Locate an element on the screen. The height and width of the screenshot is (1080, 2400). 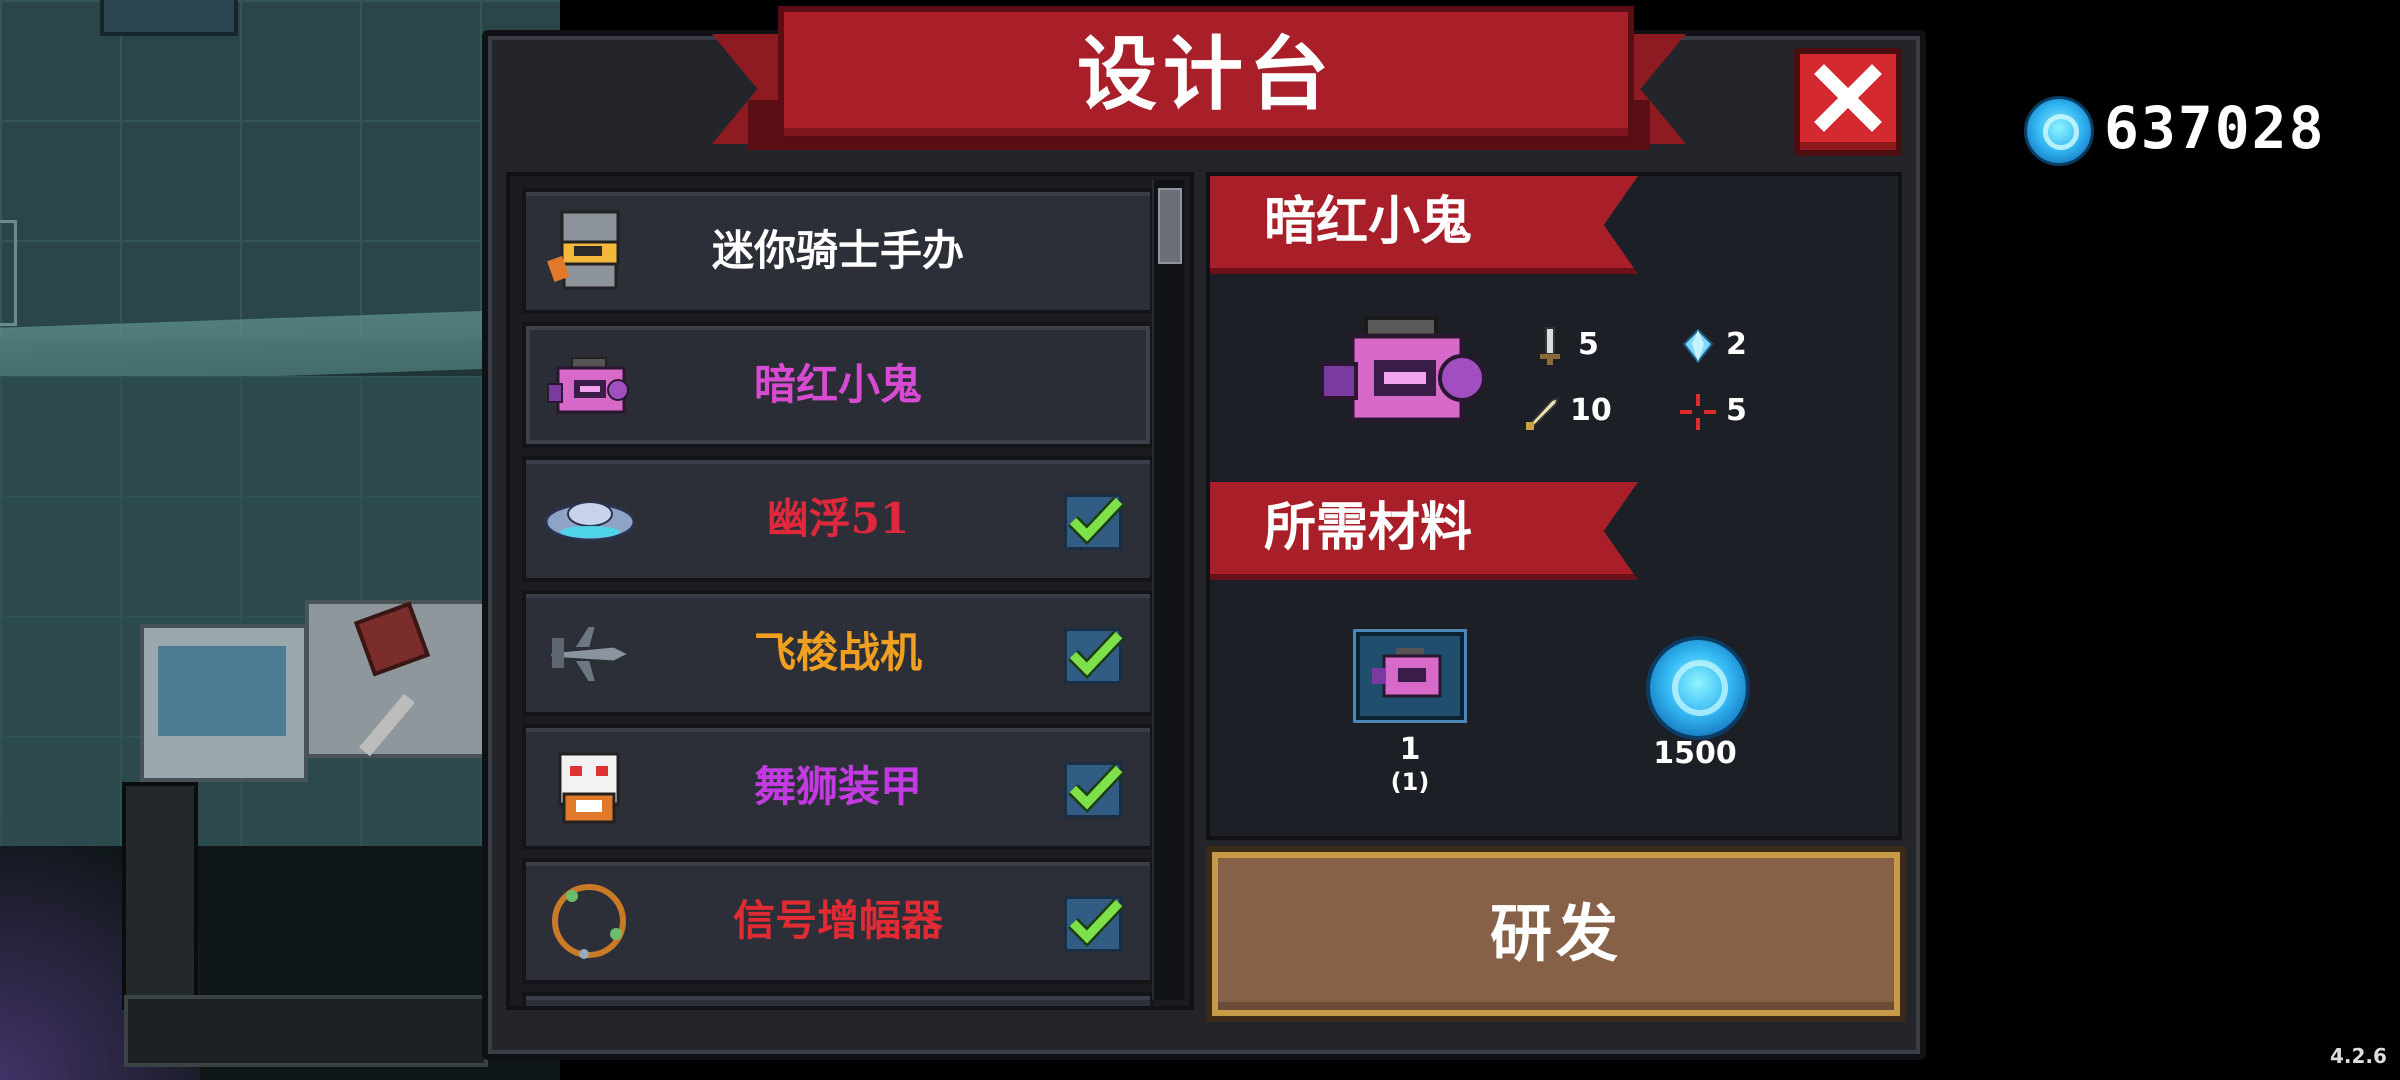
list-item: 飞梭战机 is located at coordinates (838, 653).